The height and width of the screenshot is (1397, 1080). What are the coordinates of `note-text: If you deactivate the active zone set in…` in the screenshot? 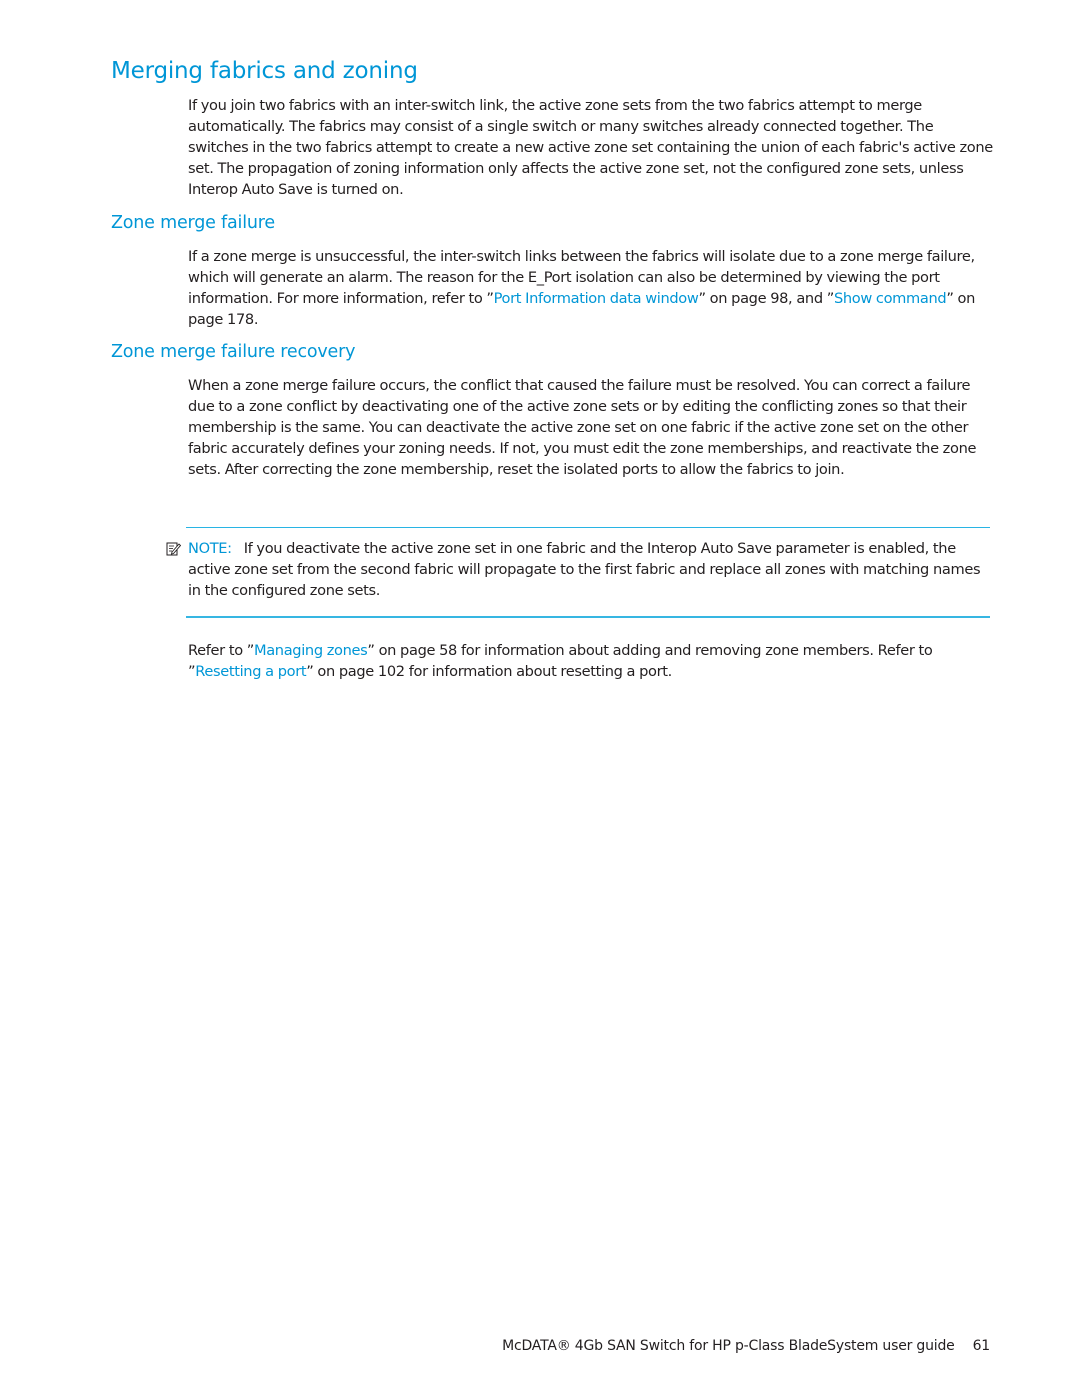 It's located at (584, 569).